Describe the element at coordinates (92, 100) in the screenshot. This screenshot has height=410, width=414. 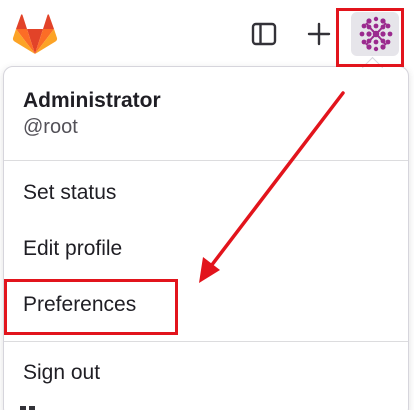
I see `user-display-name: Administrator` at that location.